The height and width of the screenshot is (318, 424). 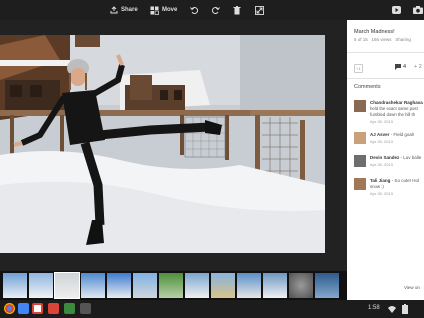 I want to click on plus-count: + 2, so click(x=418, y=67).